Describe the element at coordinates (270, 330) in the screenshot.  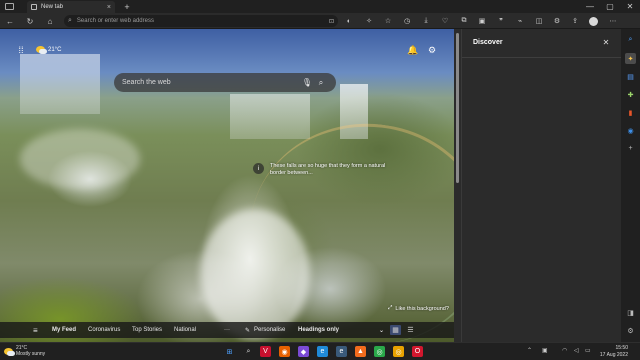
I see `personalise-label: Personalise` at that location.